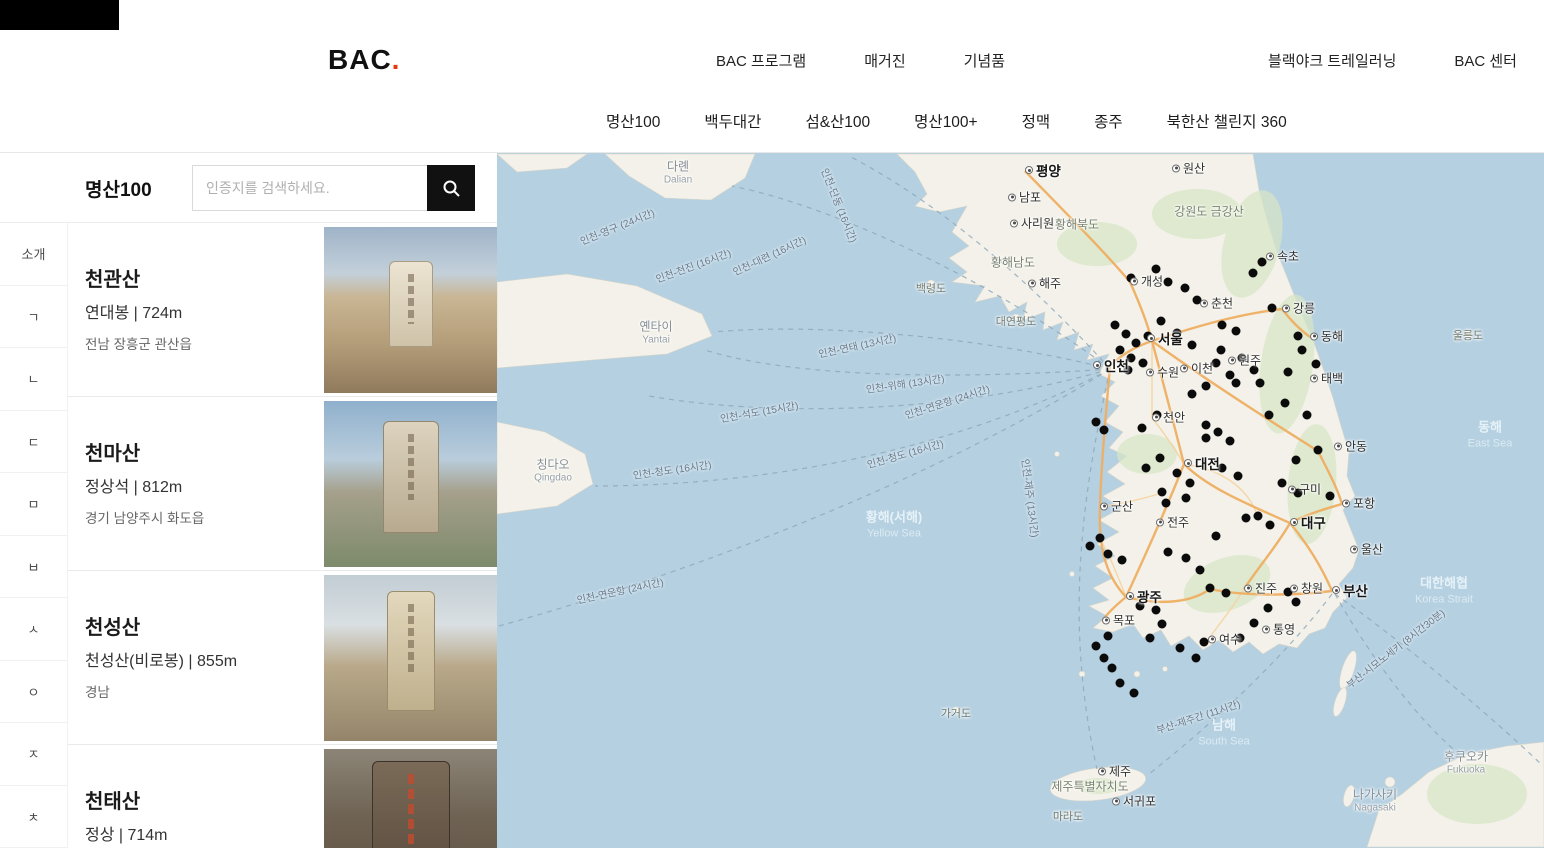  I want to click on index-ㄱ: ㄱ, so click(33, 317).